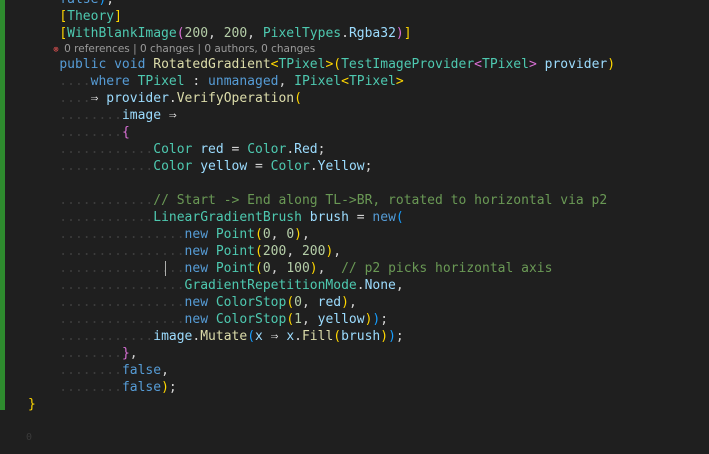  I want to click on code-line: ............Color yellow = Color.Yellow;, so click(321, 166).